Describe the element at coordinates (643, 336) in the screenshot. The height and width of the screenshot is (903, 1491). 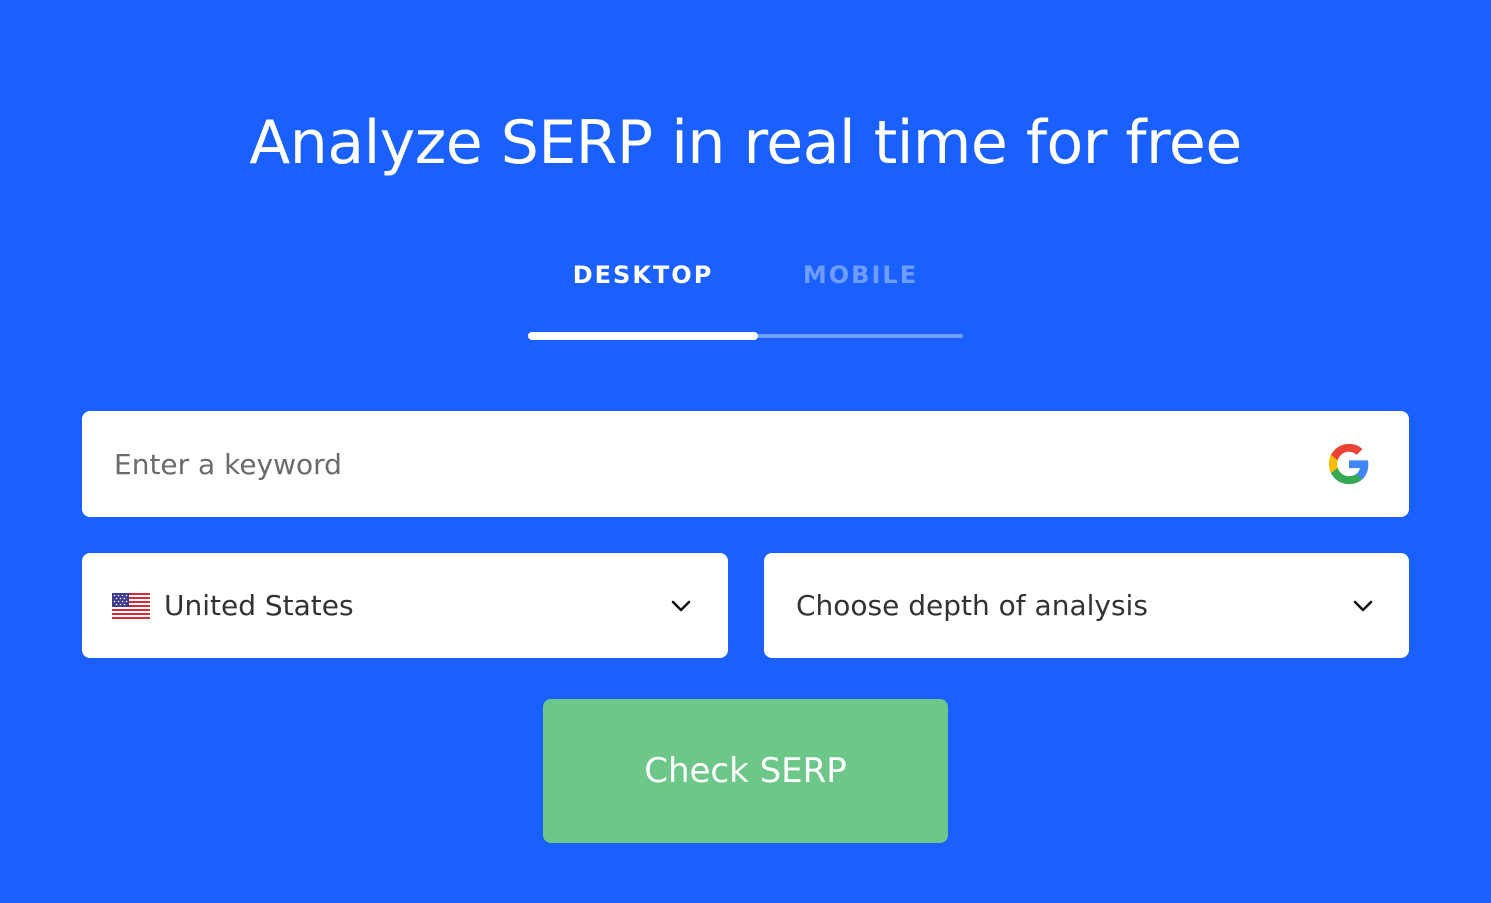
I see `tab-active-indicator` at that location.